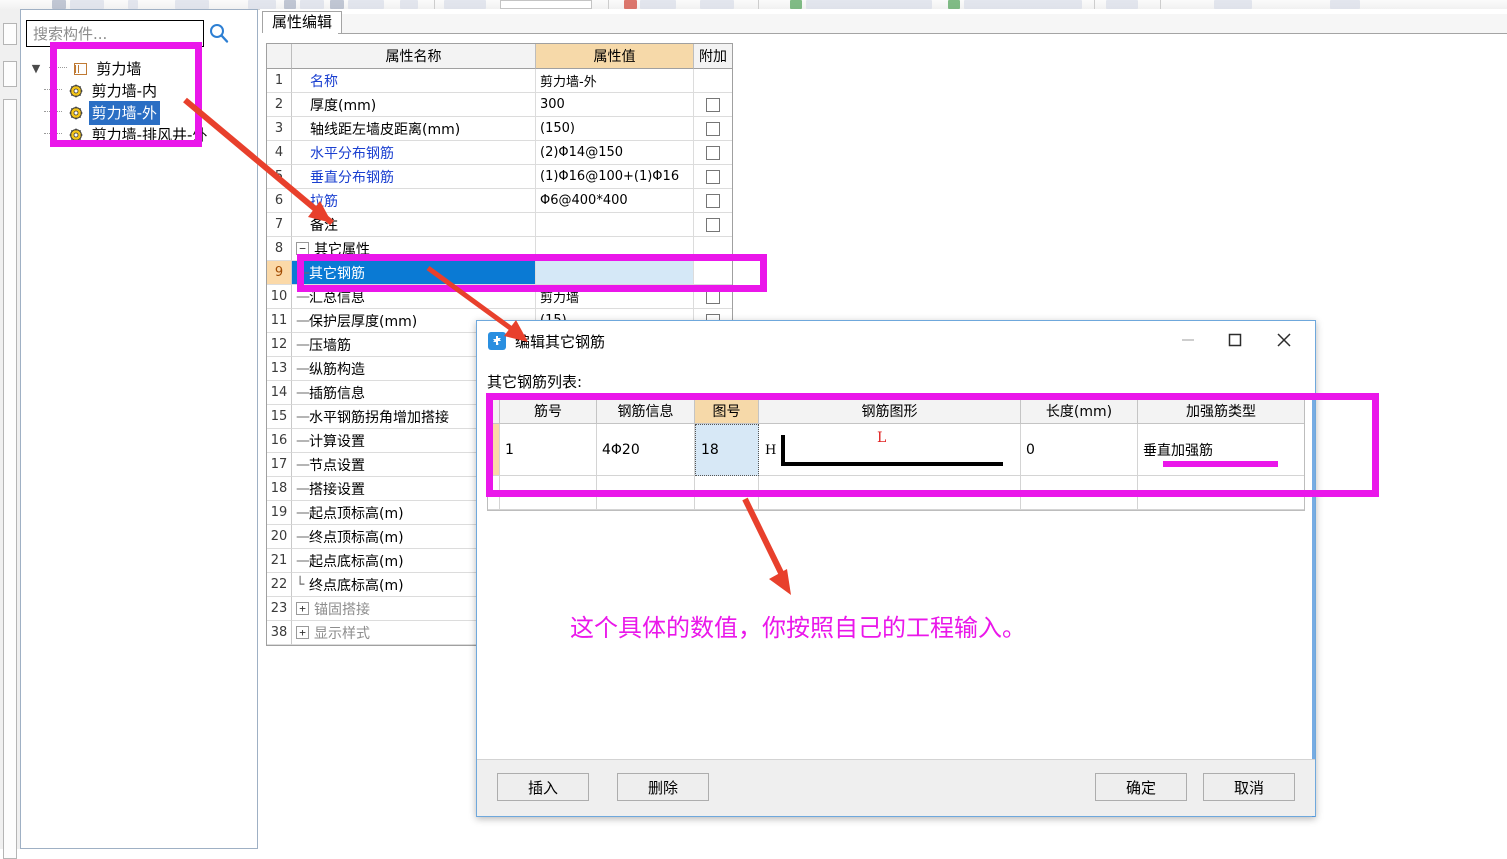  Describe the element at coordinates (414, 225) in the screenshot. I see `cell-property-name: 备注` at that location.